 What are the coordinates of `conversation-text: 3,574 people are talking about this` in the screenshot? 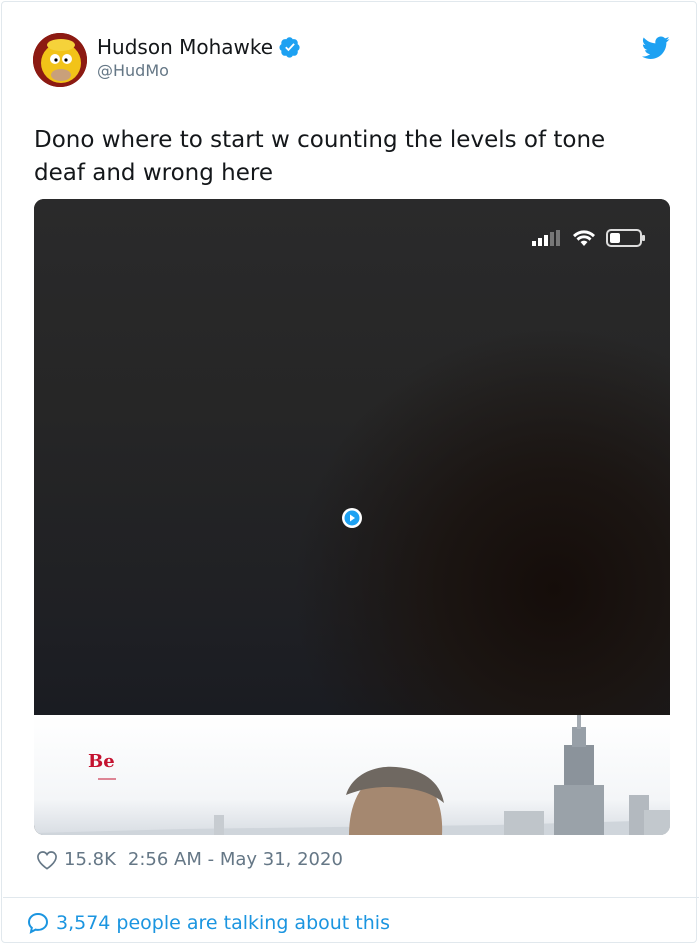 It's located at (223, 923).